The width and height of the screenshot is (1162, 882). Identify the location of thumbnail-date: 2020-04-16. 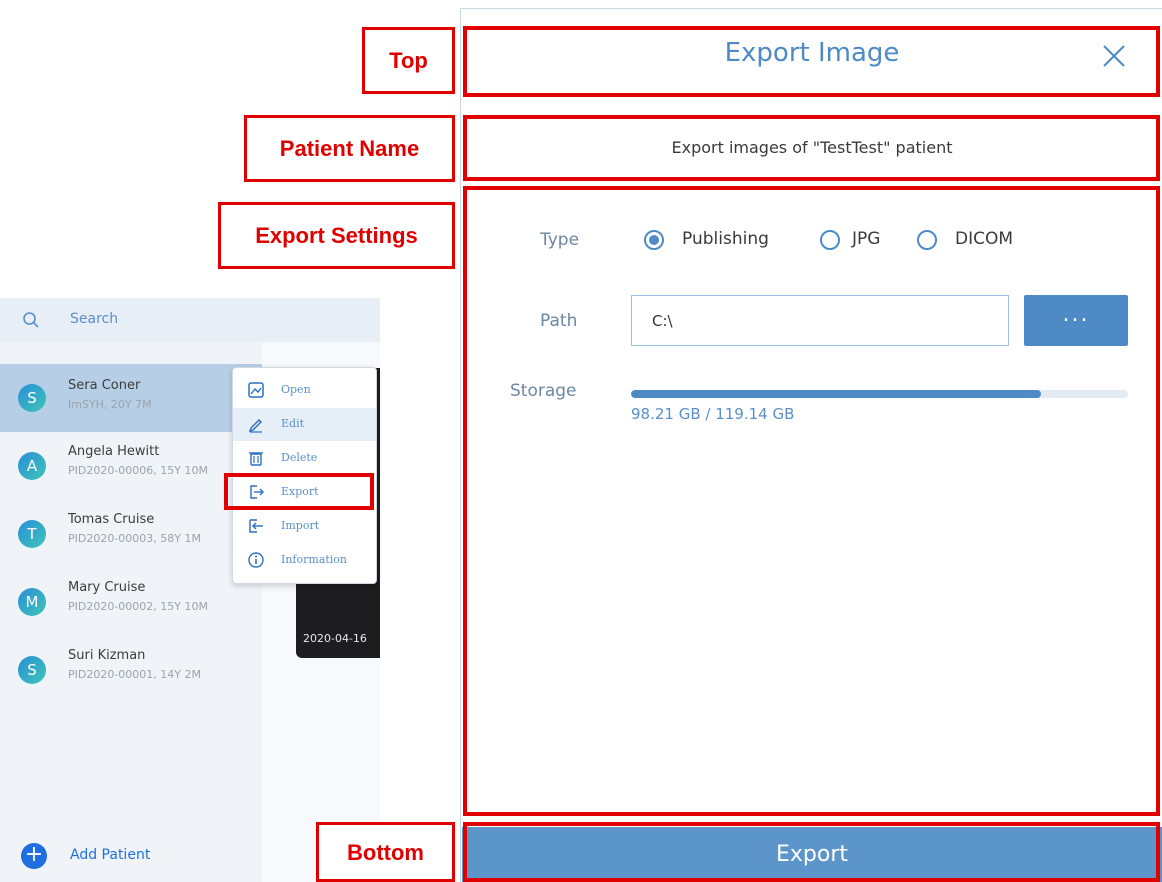
(335, 638).